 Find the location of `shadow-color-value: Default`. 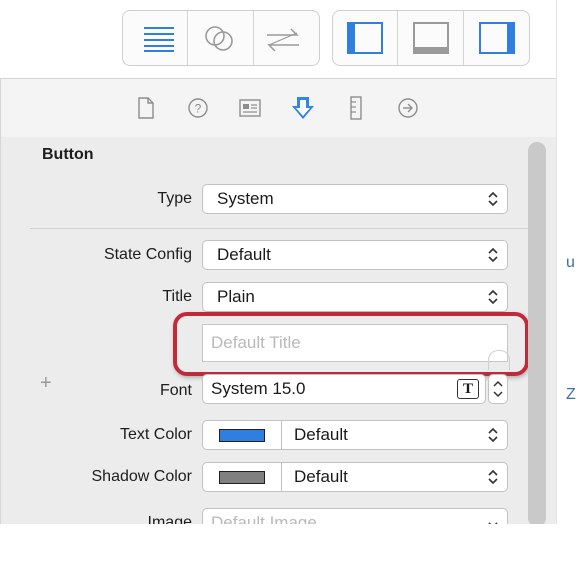

shadow-color-value: Default is located at coordinates (321, 476).